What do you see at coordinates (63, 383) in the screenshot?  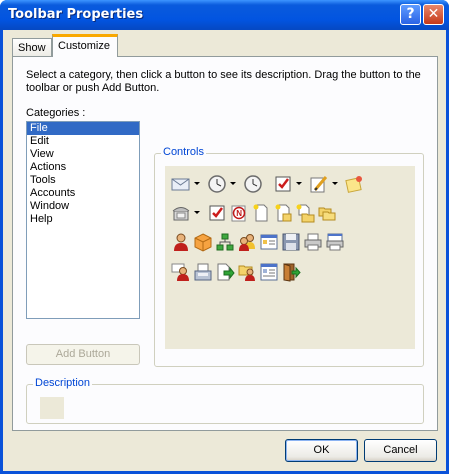 I see `description-group-label: Description` at bounding box center [63, 383].